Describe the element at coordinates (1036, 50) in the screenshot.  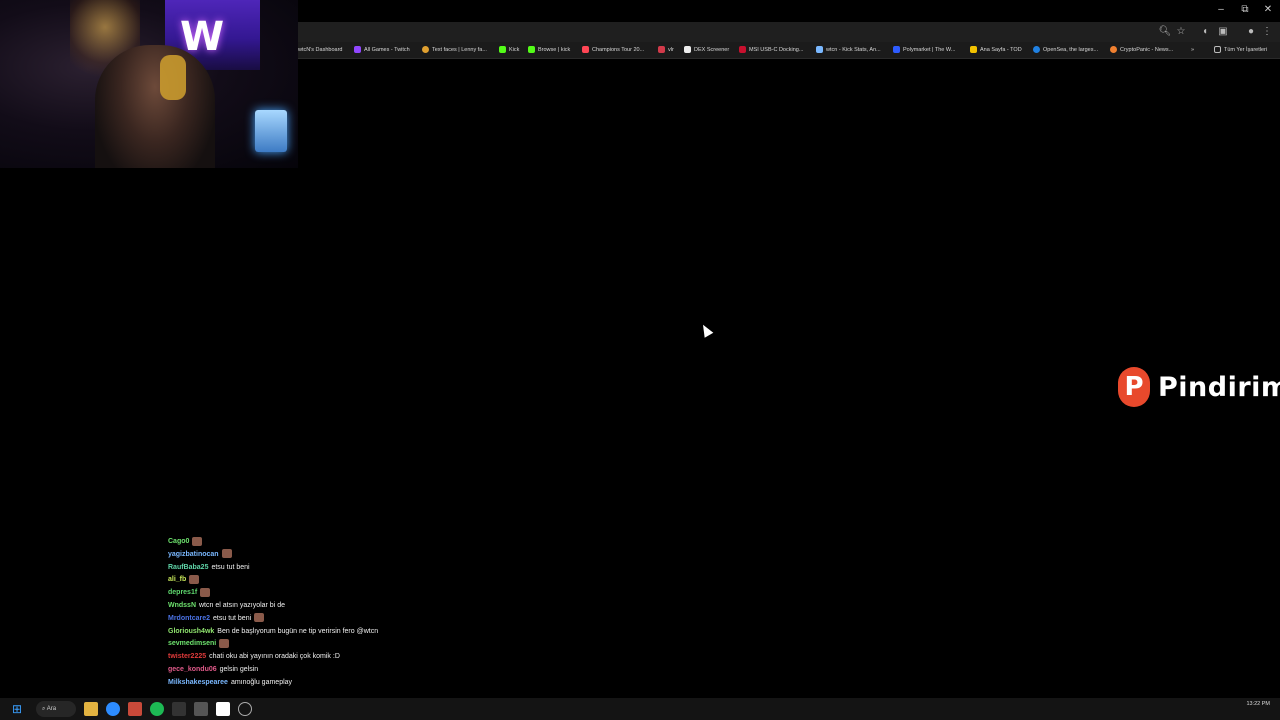
I see `opensea-icon` at that location.